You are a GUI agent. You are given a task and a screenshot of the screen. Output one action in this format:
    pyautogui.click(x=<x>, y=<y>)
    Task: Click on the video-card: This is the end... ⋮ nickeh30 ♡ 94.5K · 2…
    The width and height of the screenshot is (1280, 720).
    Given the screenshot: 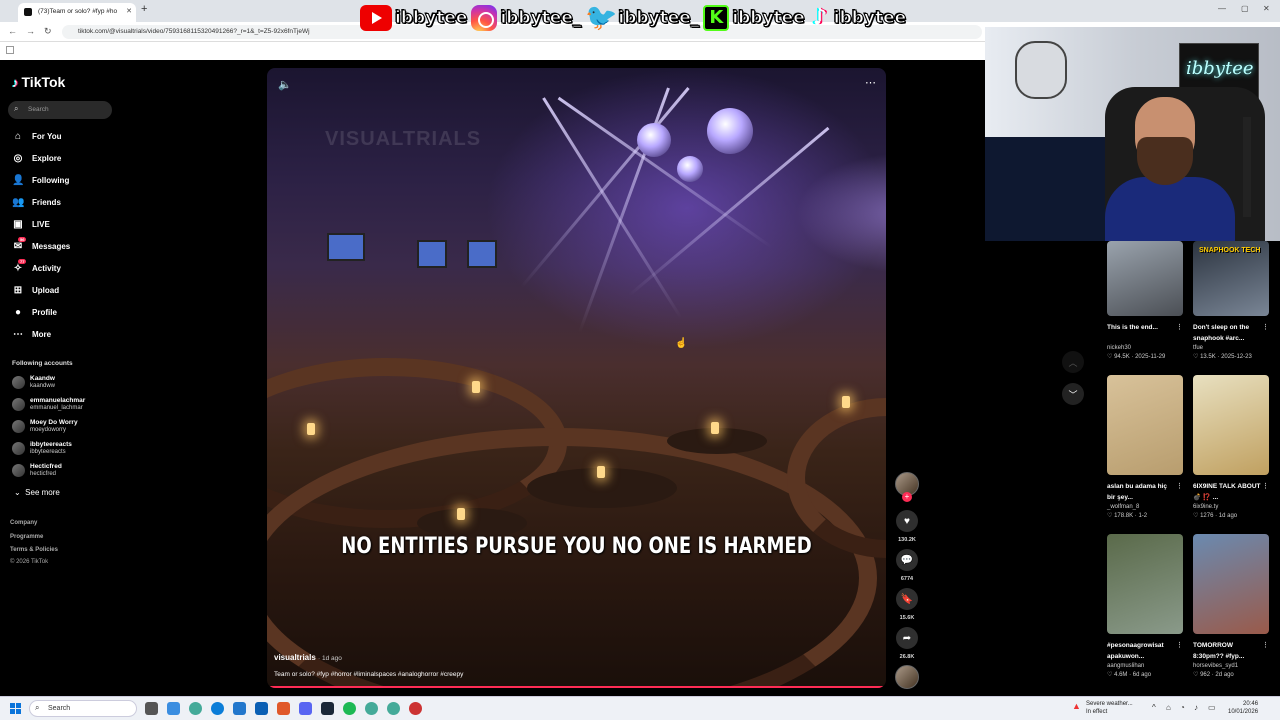 What is the action you would take?
    pyautogui.click(x=1145, y=300)
    